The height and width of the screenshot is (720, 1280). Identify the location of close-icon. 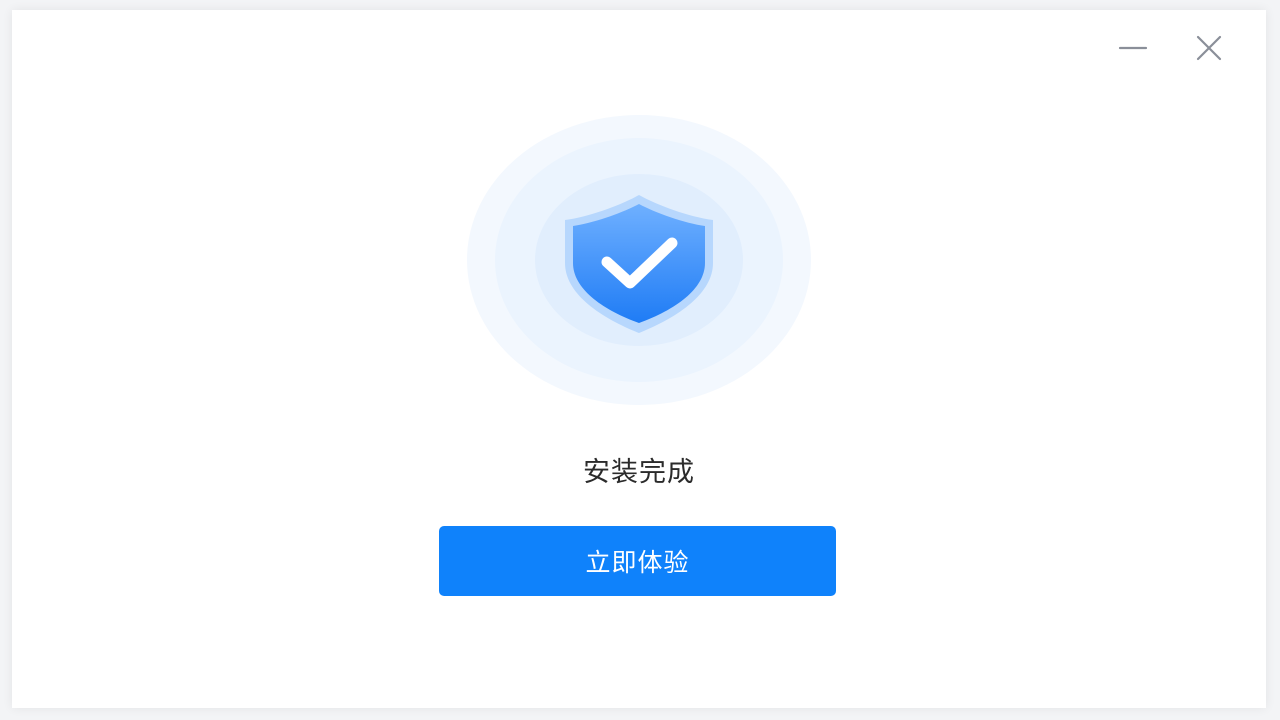
(1209, 48).